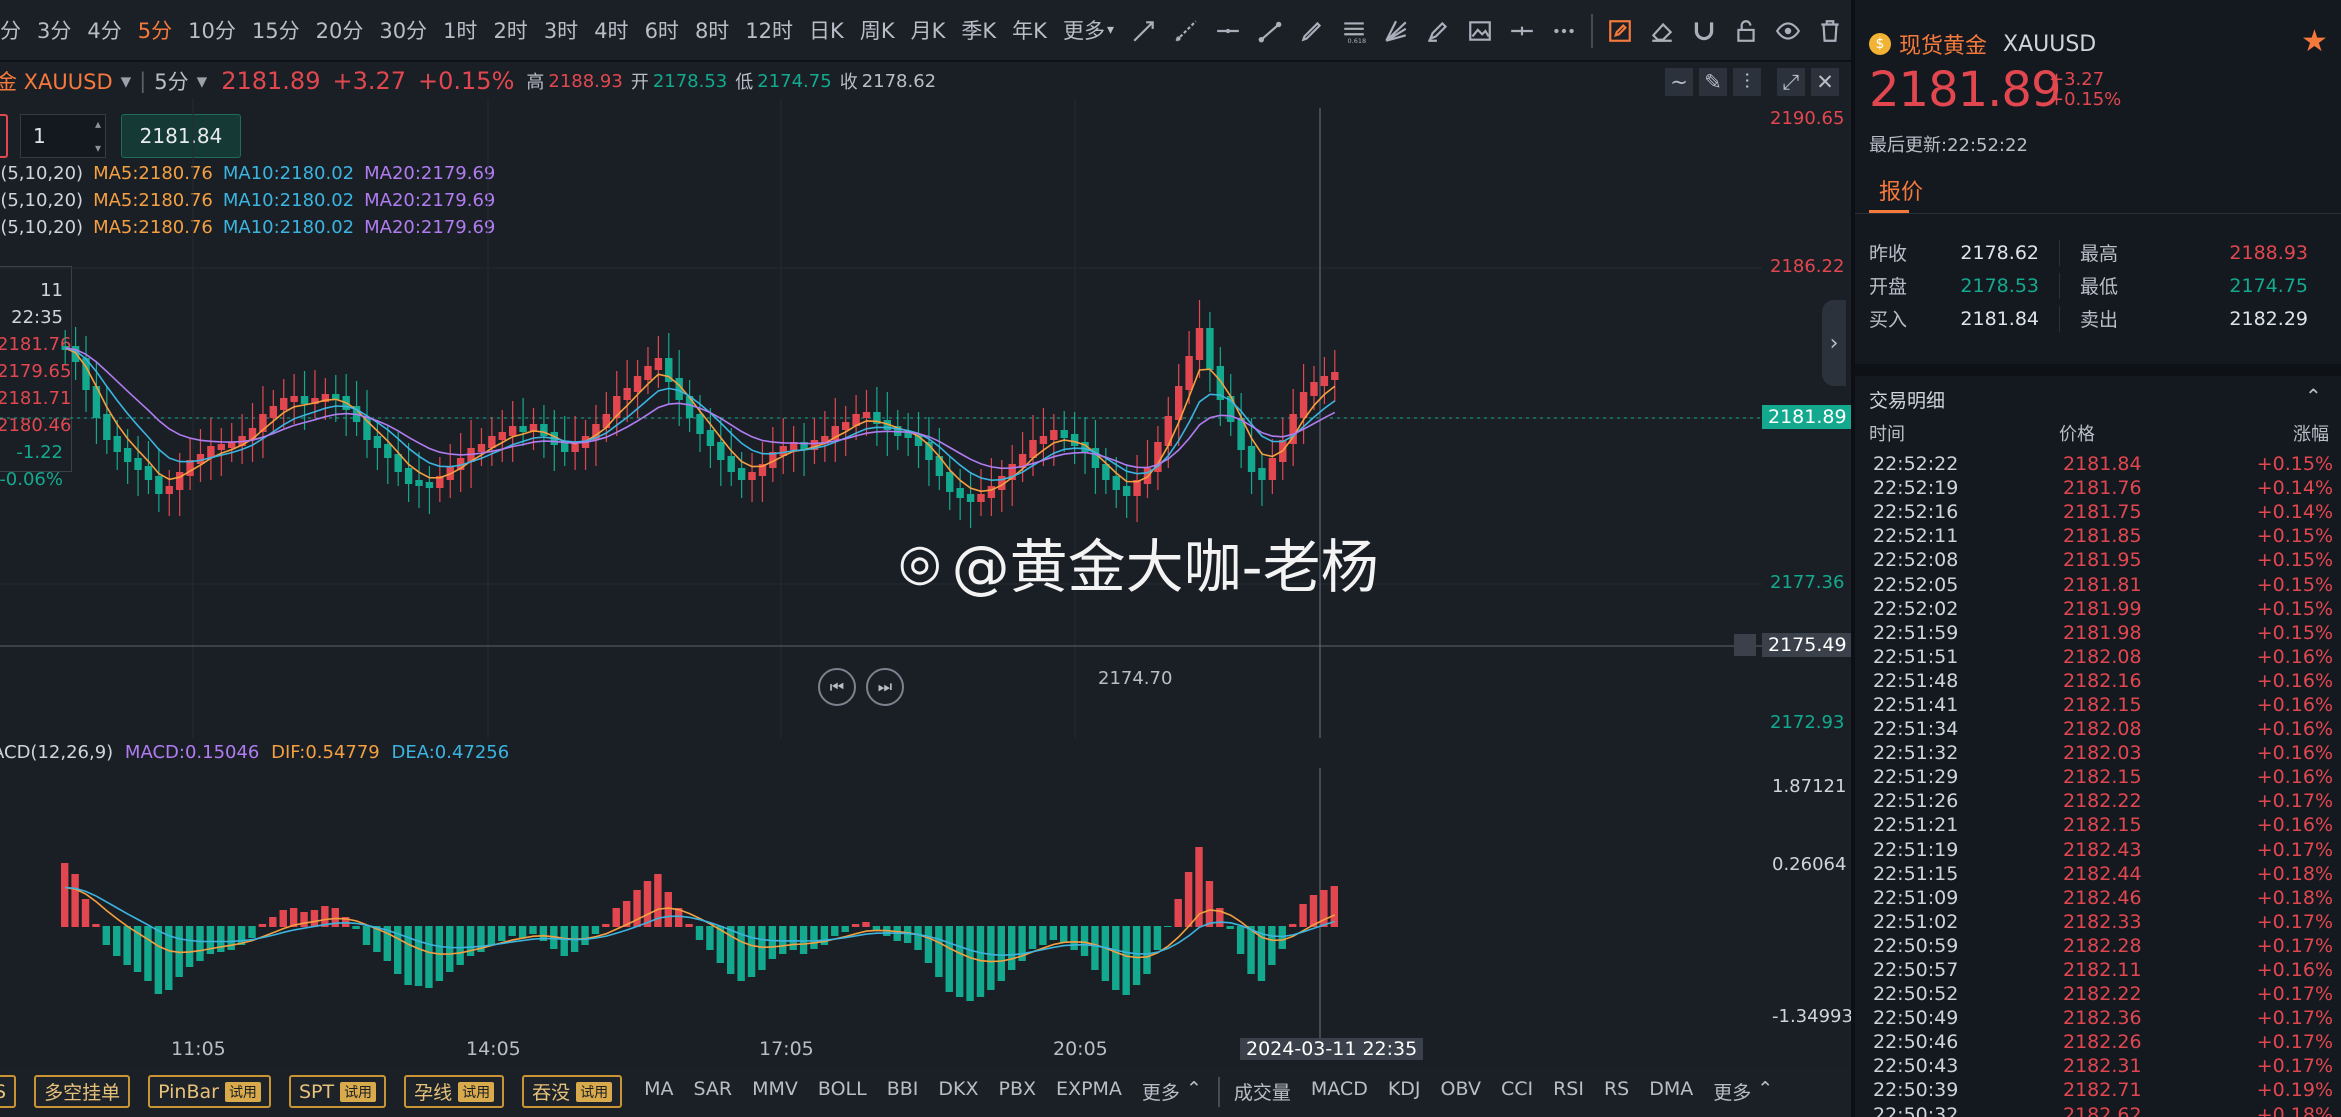 The image size is (2341, 1117). Describe the element at coordinates (82, 1091) in the screenshot. I see `strategy-button: 多空挂单` at that location.